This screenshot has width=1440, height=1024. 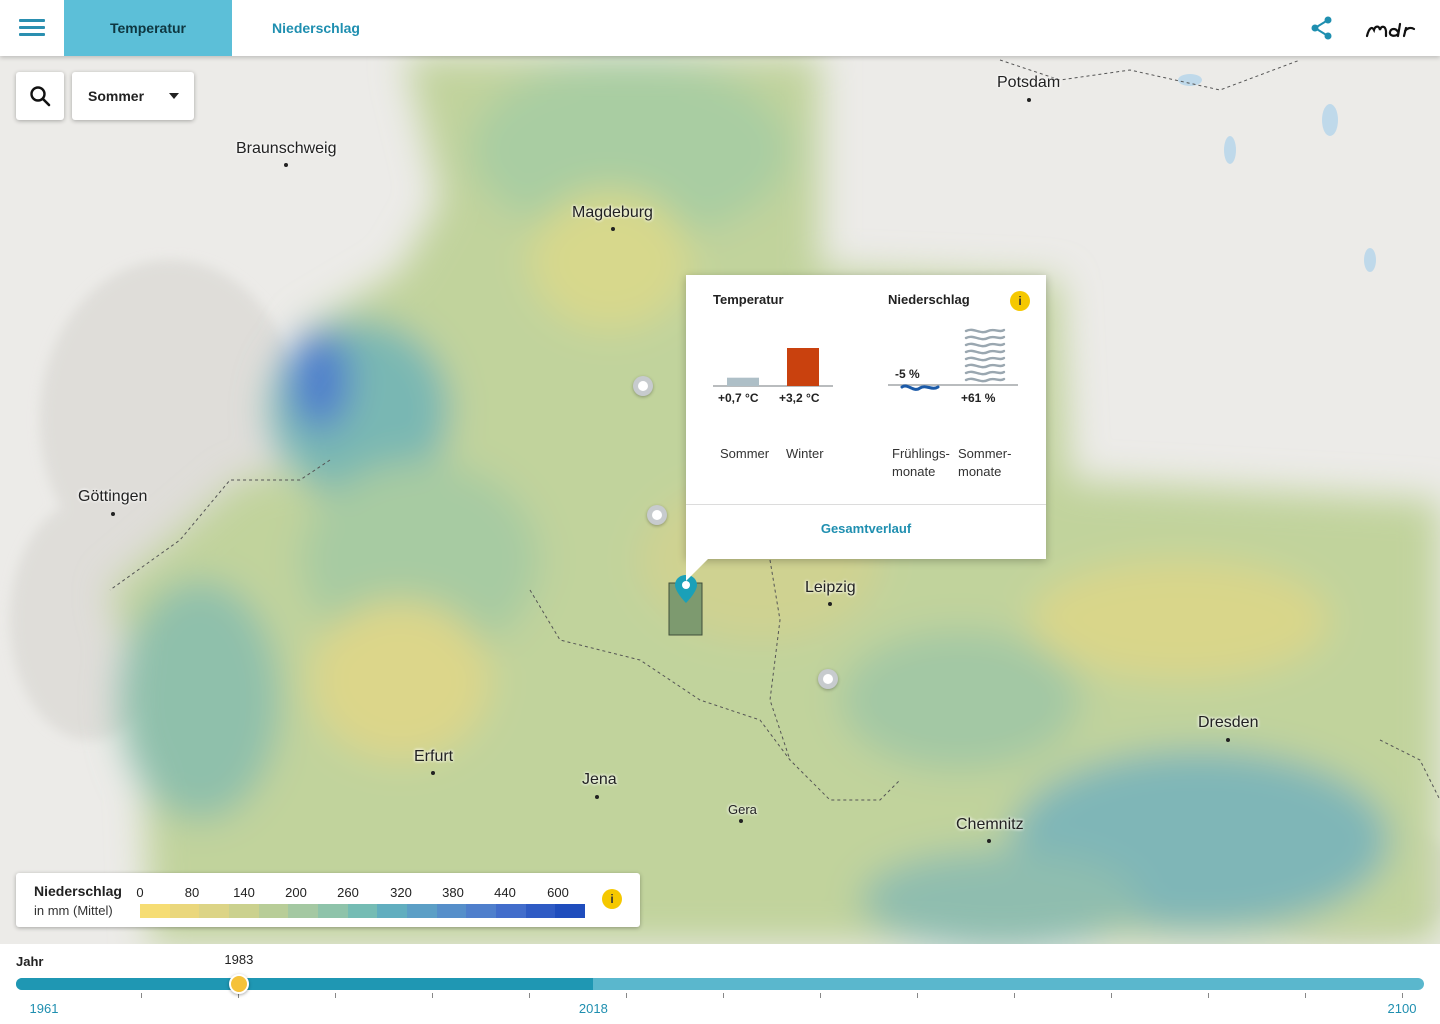 What do you see at coordinates (799, 398) in the screenshot?
I see `temperature-value-winter: +3,2 °C` at bounding box center [799, 398].